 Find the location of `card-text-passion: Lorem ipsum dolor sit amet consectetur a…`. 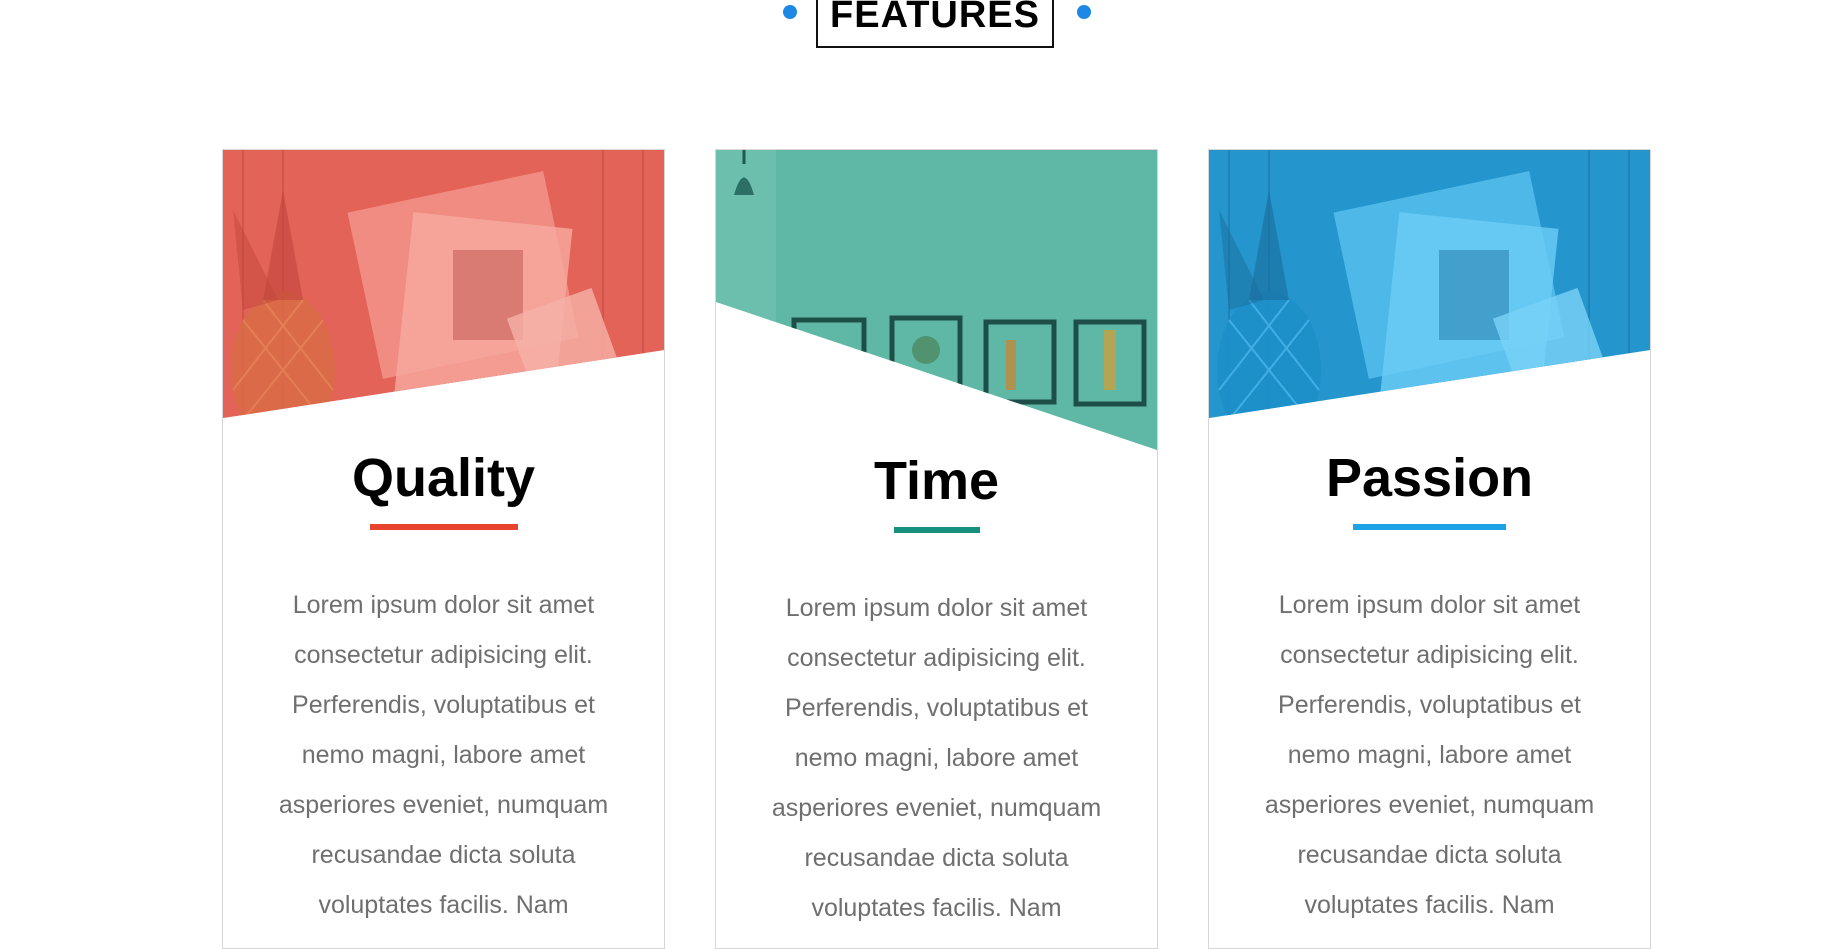

card-text-passion: Lorem ipsum dolor sit amet consectetur a… is located at coordinates (1429, 755).